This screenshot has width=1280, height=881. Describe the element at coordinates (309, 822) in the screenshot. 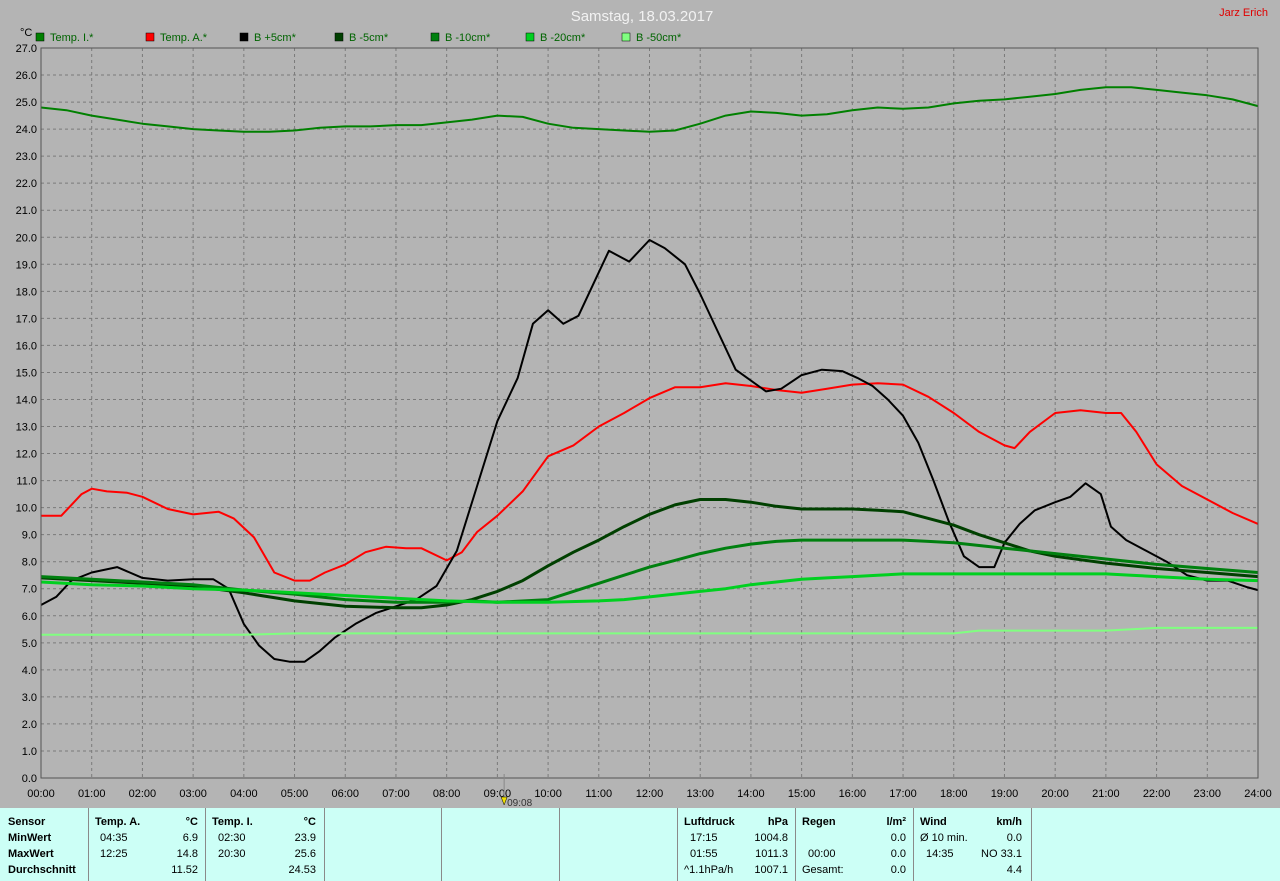

I see `temp-i-unit: °C` at that location.